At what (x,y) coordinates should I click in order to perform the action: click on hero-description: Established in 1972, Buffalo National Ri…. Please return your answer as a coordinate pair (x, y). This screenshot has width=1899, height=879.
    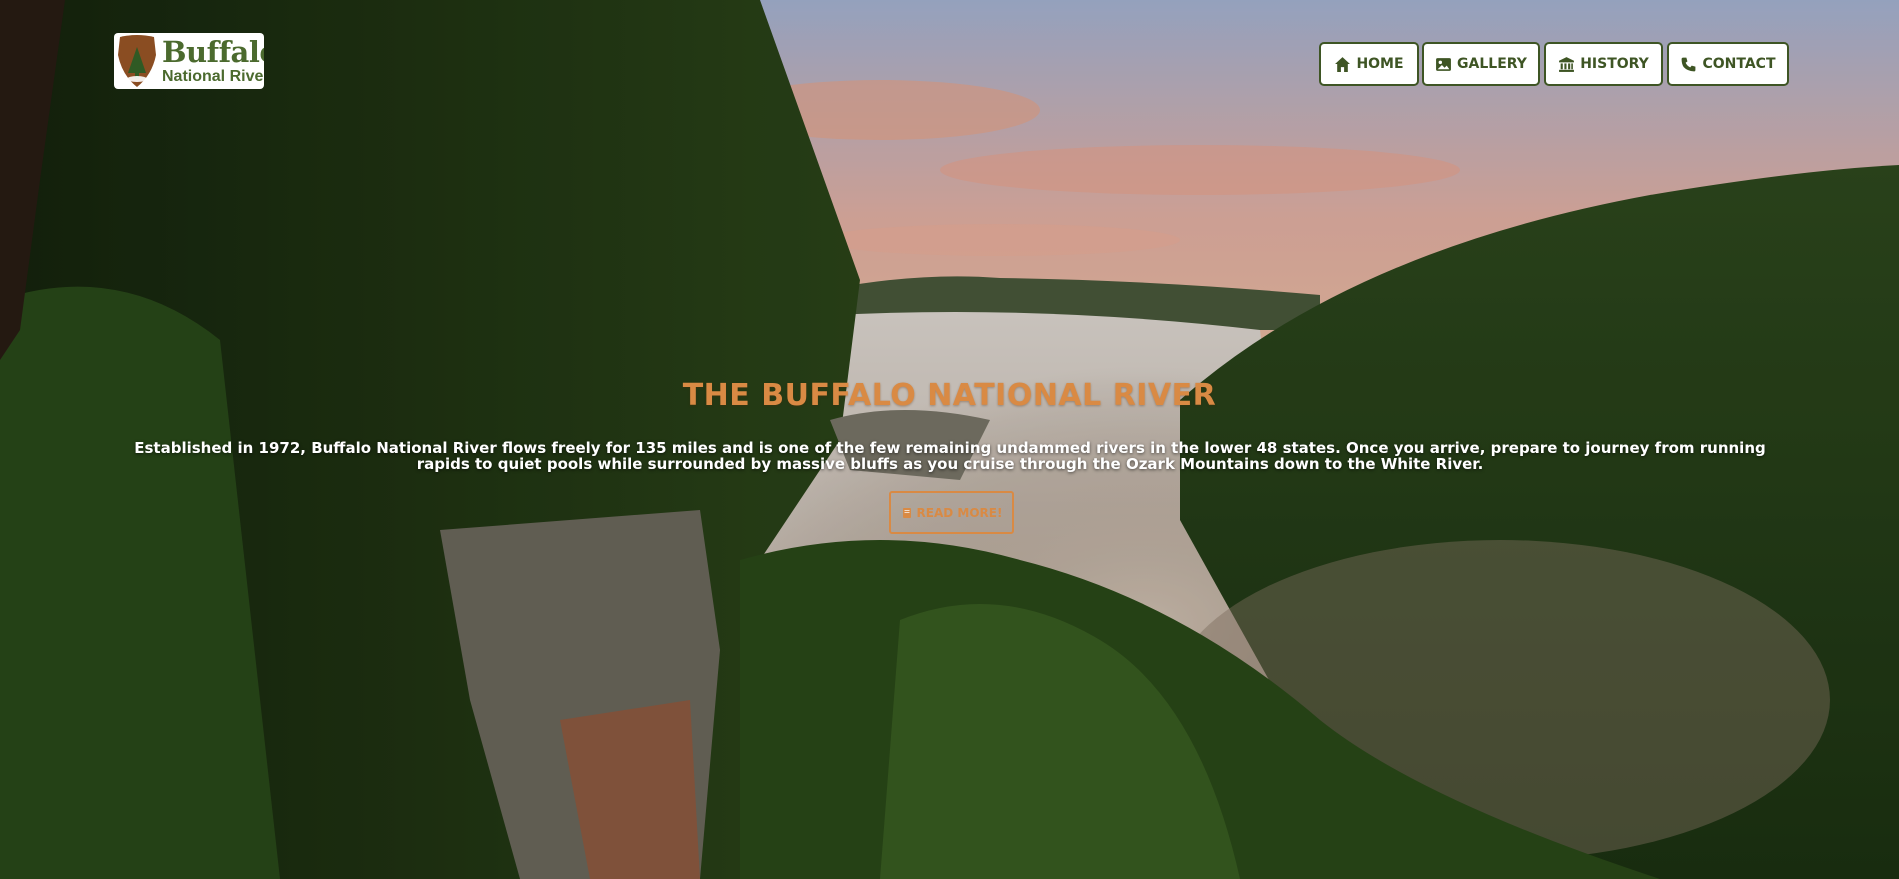
    Looking at the image, I should click on (950, 456).